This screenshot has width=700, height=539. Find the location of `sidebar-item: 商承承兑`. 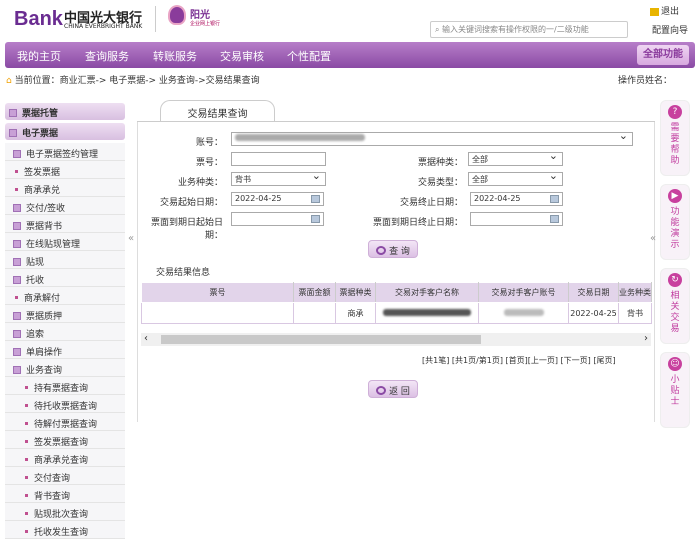

sidebar-item: 商承承兑 is located at coordinates (65, 188).